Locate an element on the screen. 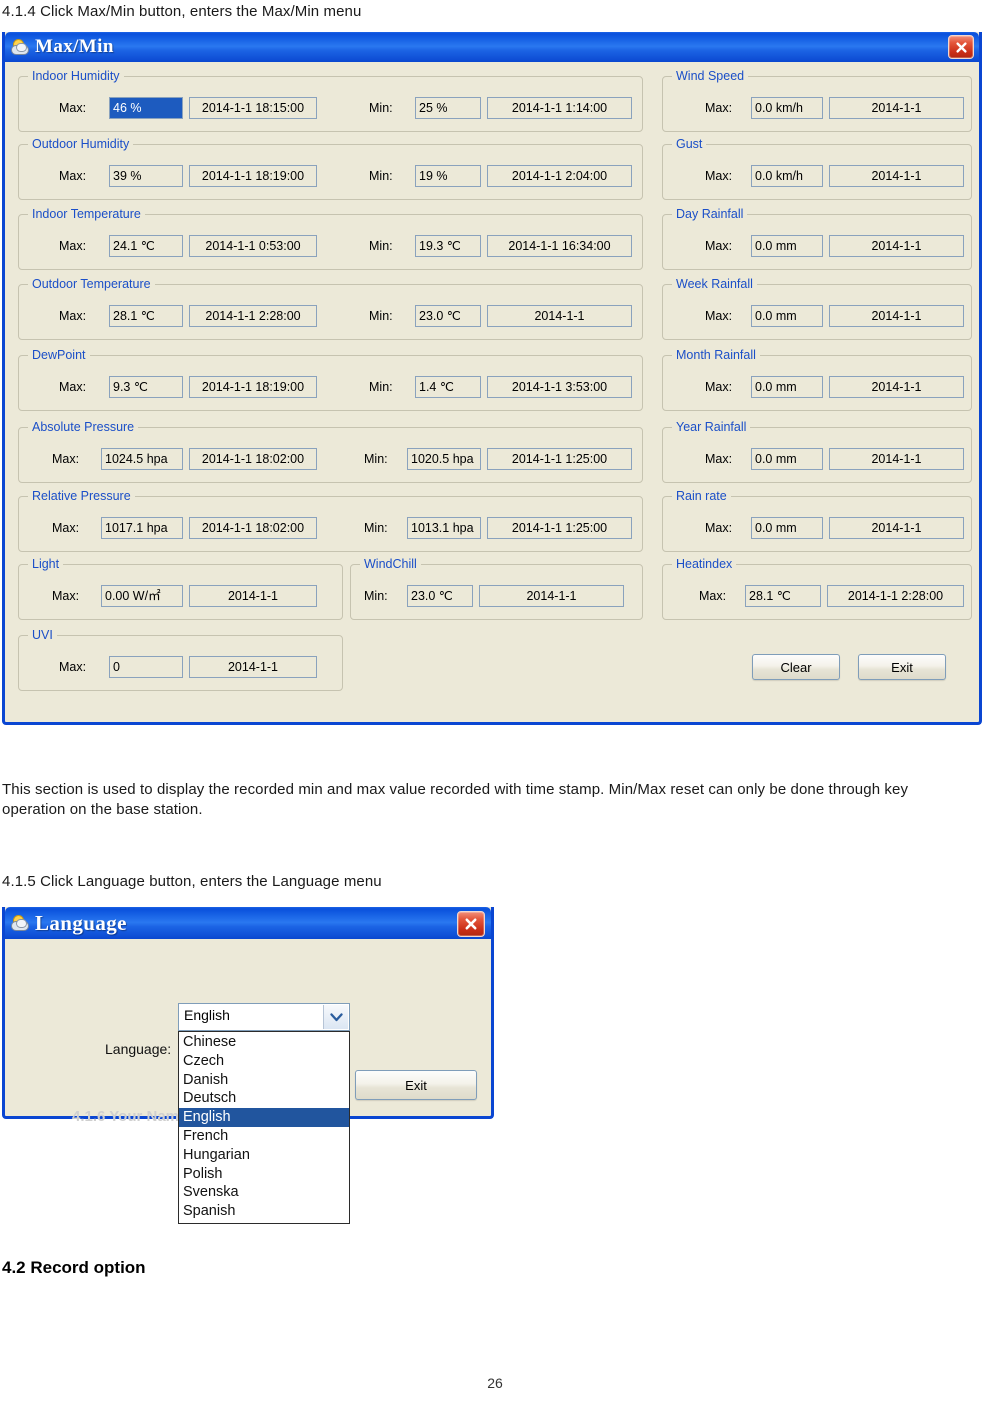 This screenshot has height=1416, width=990. language-option: Polish is located at coordinates (264, 1174).